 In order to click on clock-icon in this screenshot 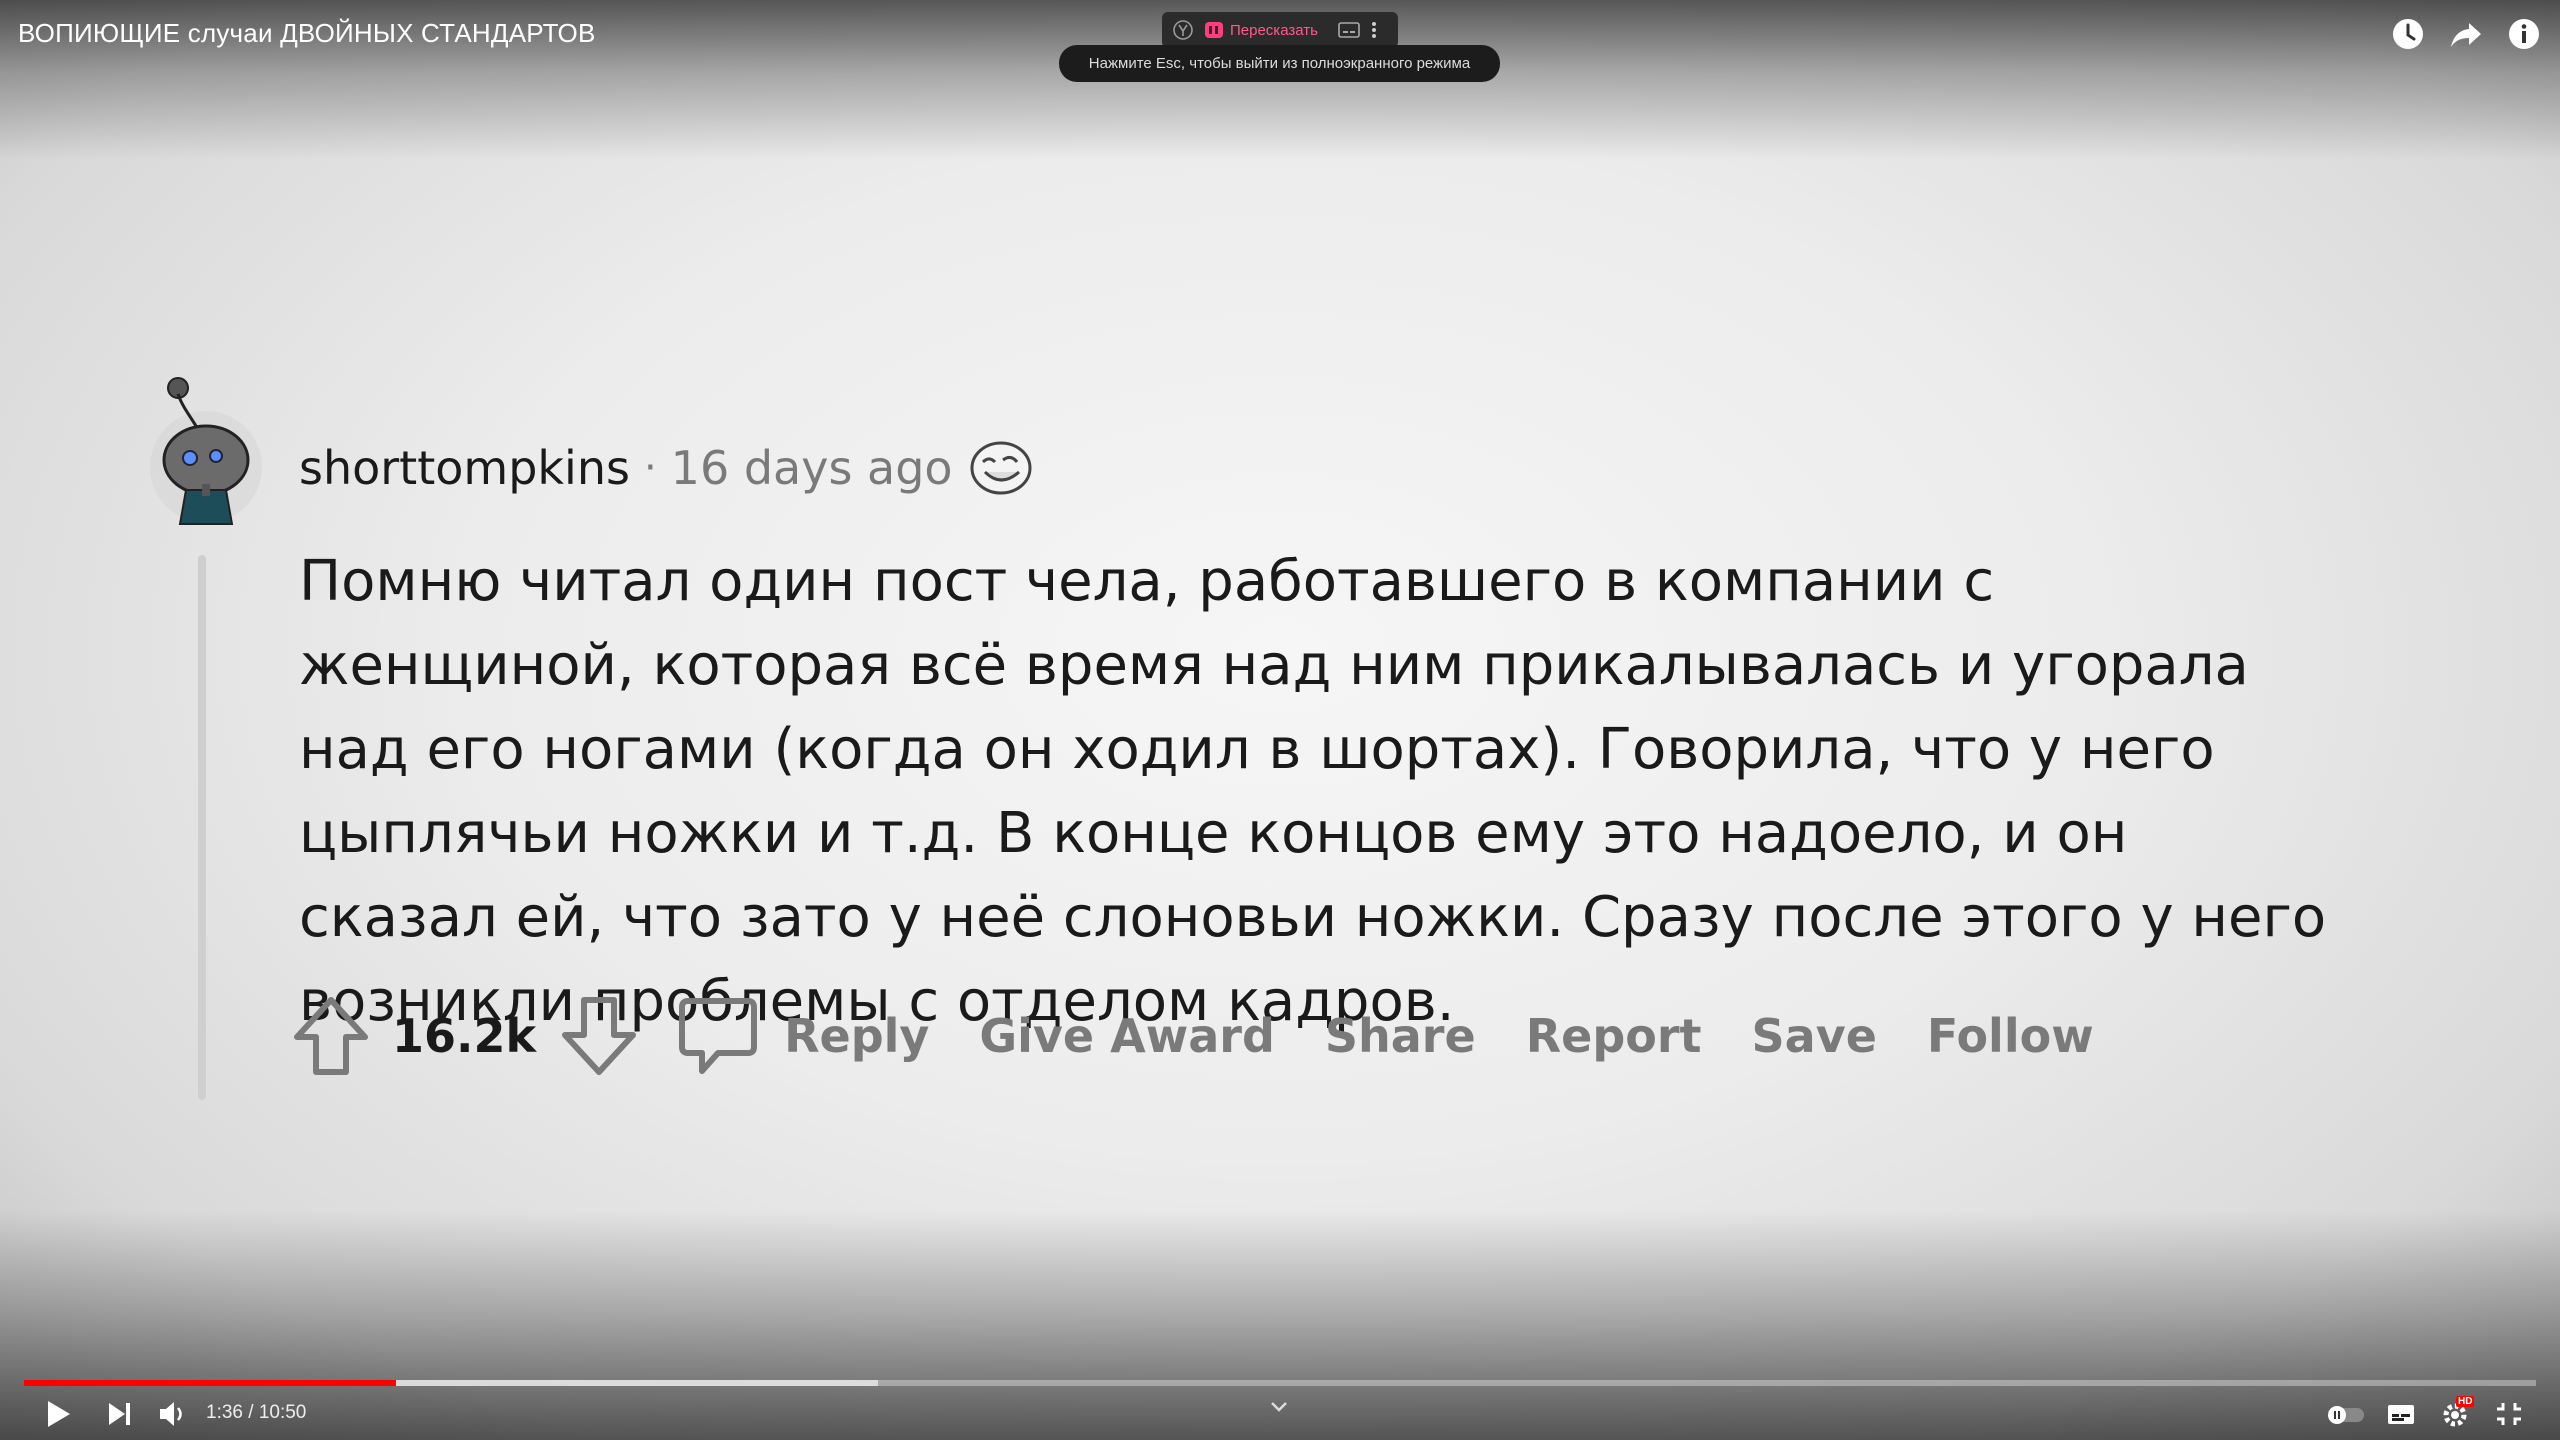, I will do `click(2408, 34)`.